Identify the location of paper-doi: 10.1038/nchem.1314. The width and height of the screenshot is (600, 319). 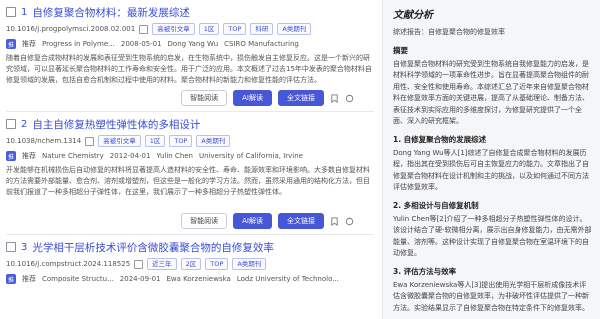
(44, 141).